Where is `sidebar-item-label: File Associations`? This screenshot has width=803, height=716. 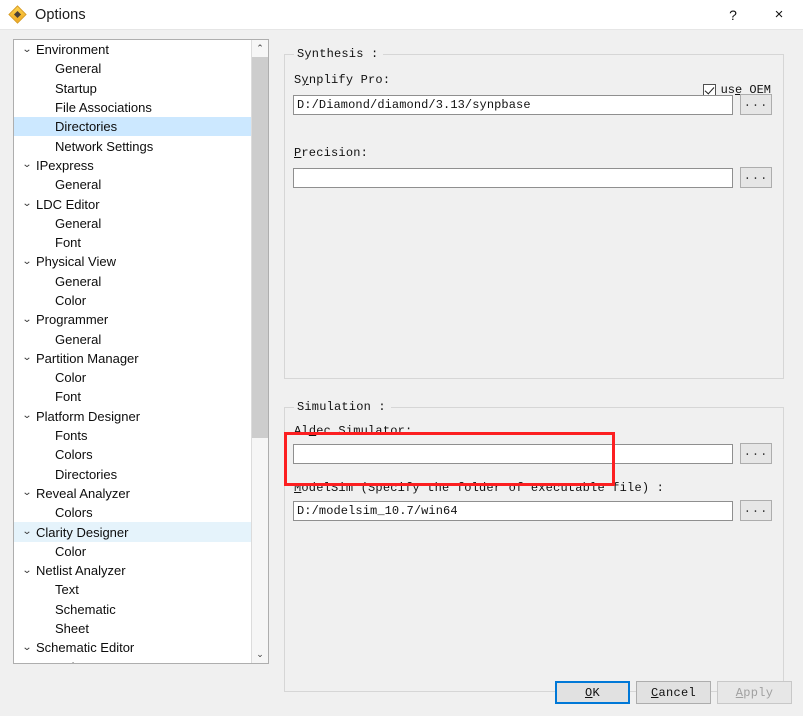
sidebar-item-label: File Associations is located at coordinates (103, 108).